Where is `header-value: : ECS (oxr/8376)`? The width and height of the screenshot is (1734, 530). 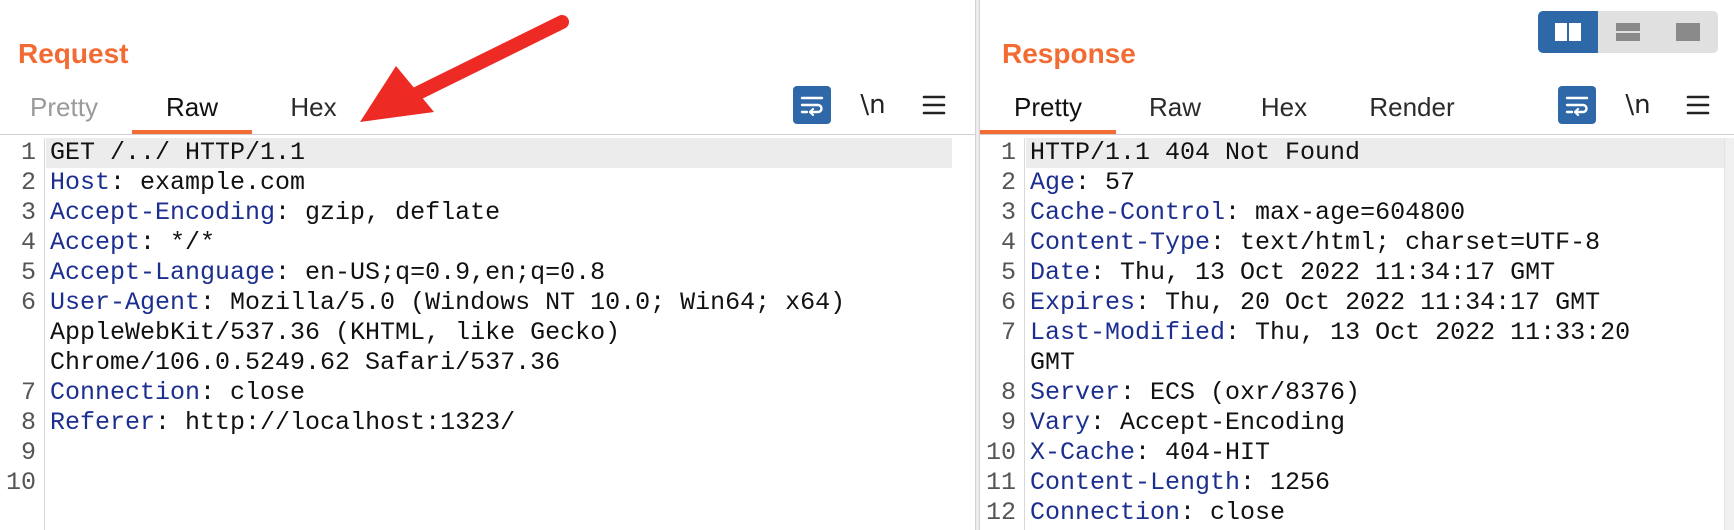
header-value: : ECS (oxr/8376) is located at coordinates (1240, 392).